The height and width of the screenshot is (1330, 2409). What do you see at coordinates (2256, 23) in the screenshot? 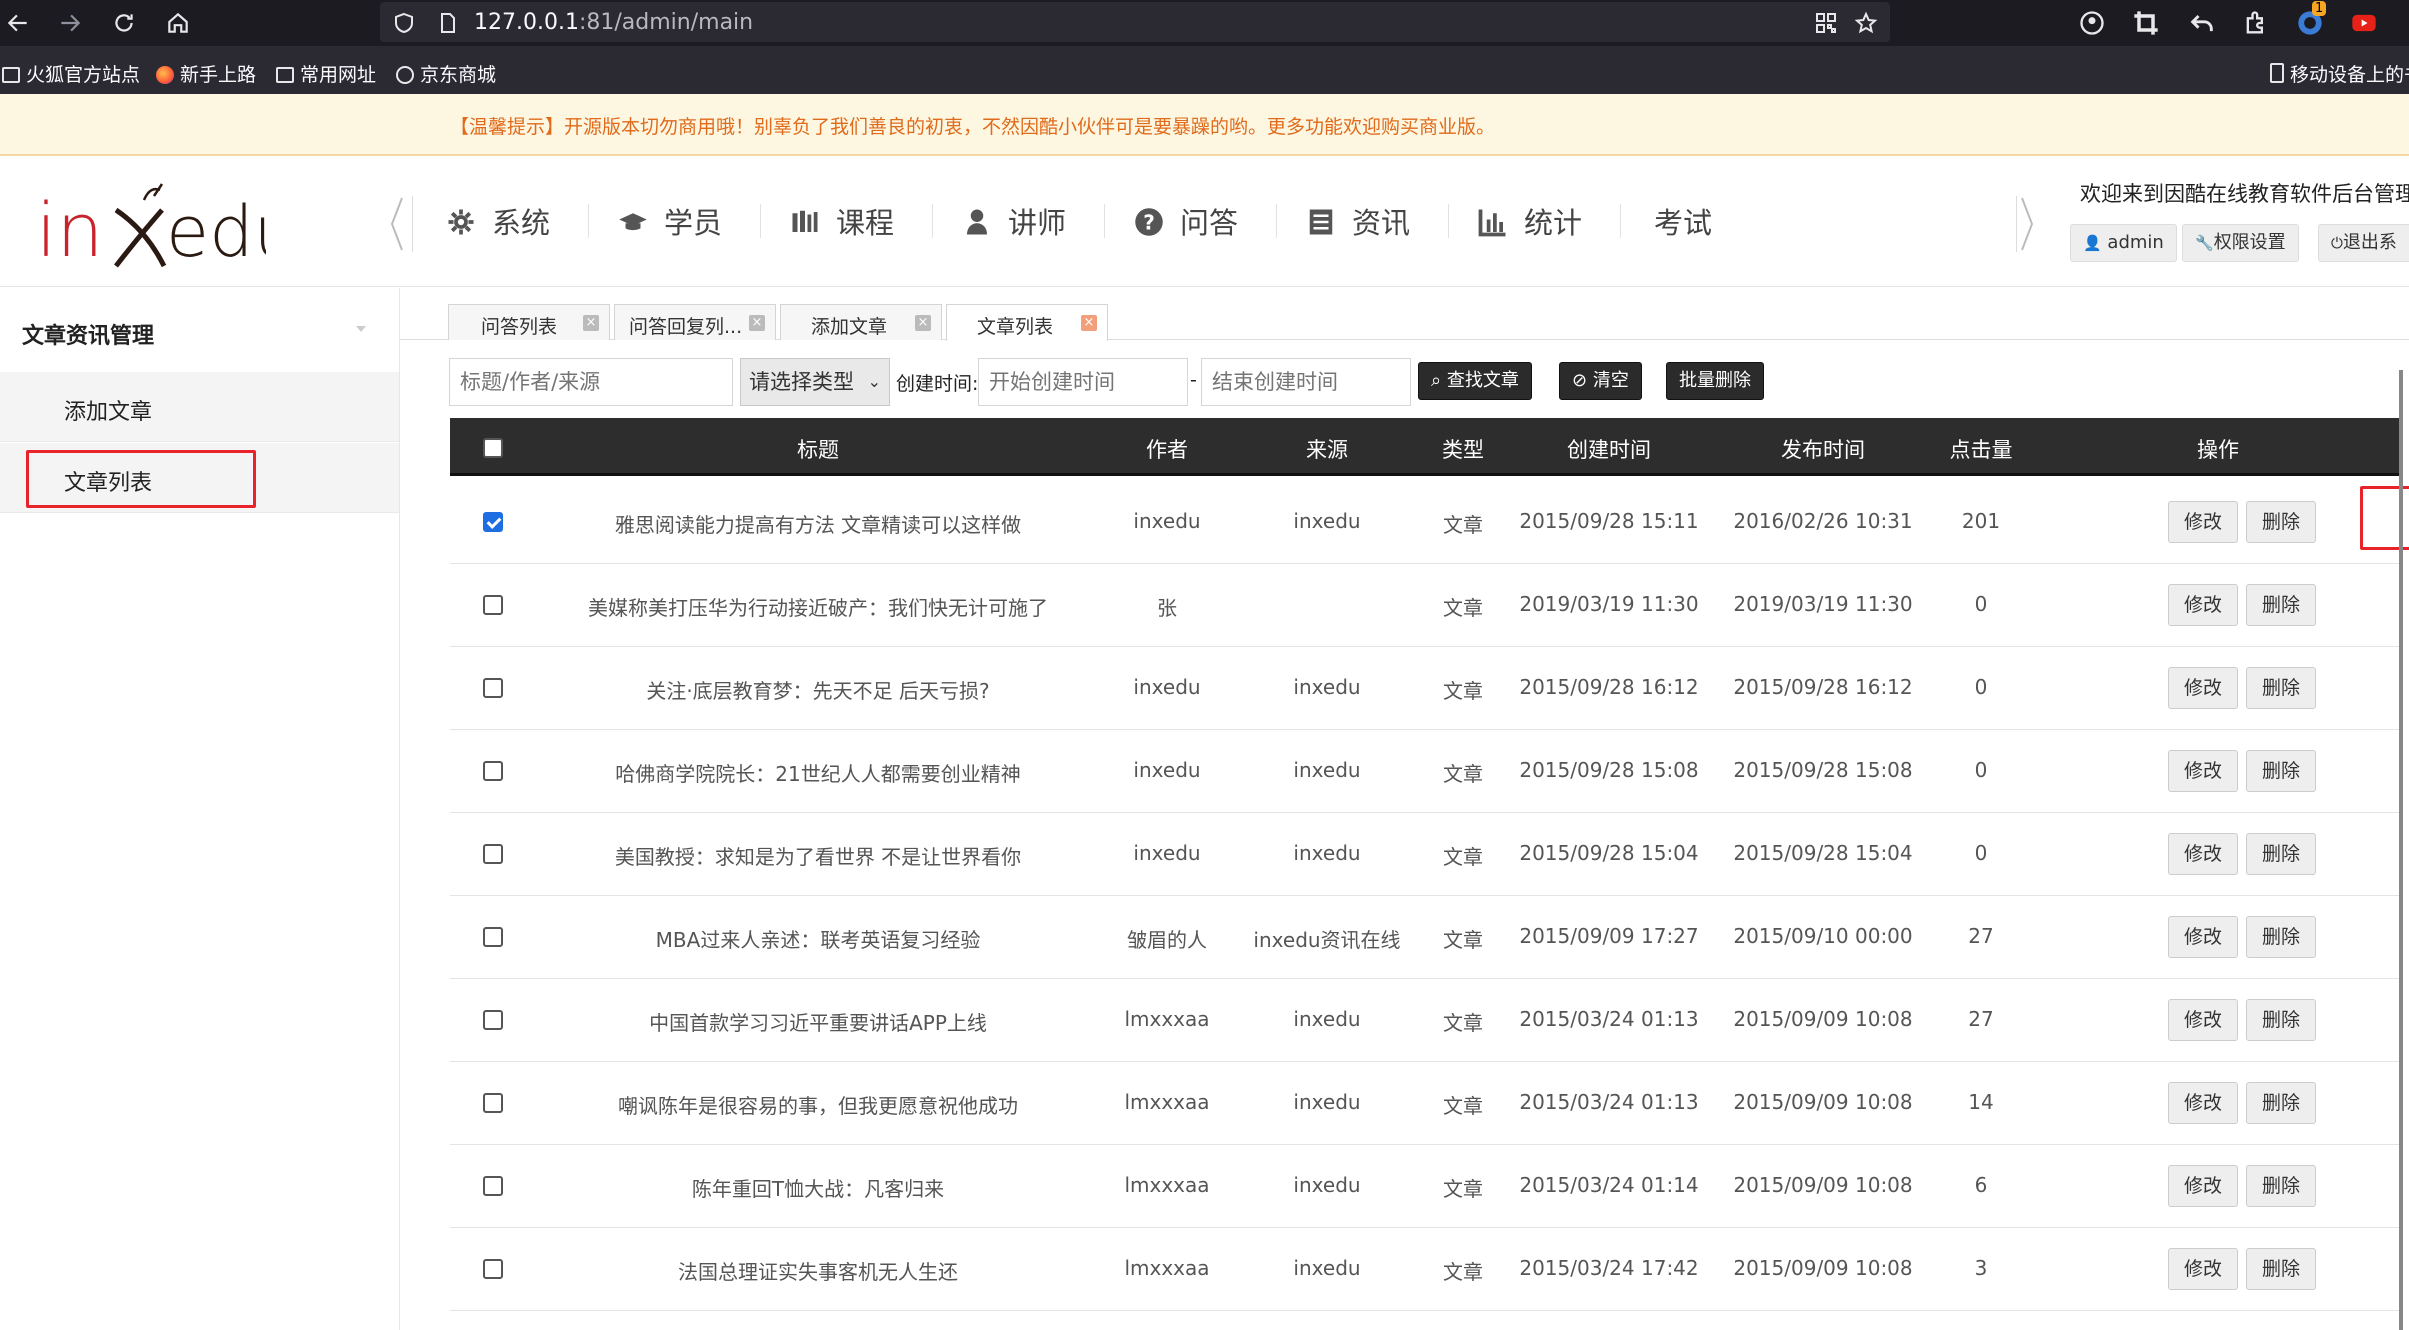
I see `extensions-icon` at bounding box center [2256, 23].